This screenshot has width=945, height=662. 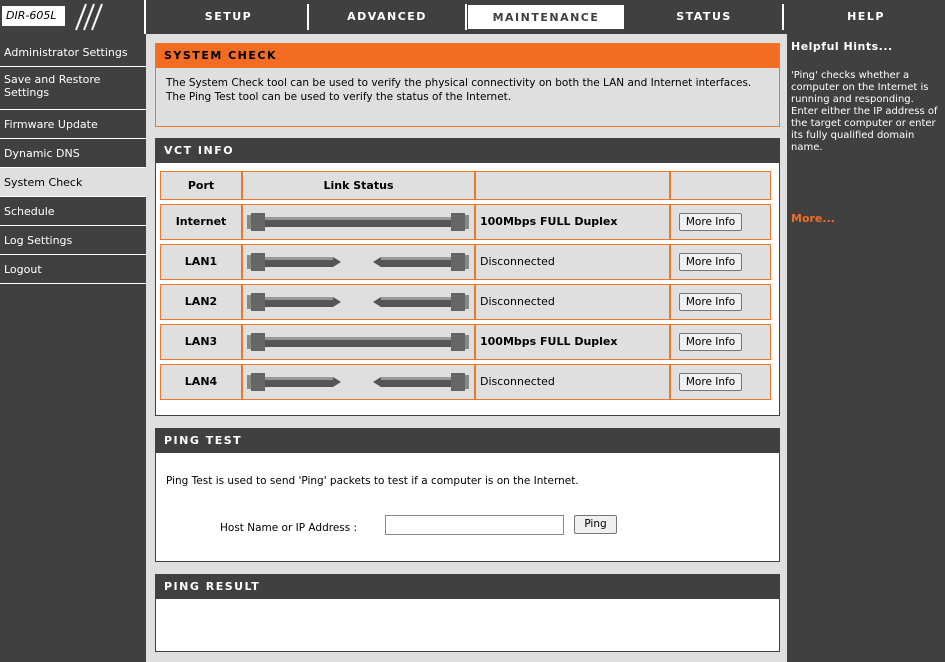 I want to click on slash-logo-icon, so click(x=89, y=17).